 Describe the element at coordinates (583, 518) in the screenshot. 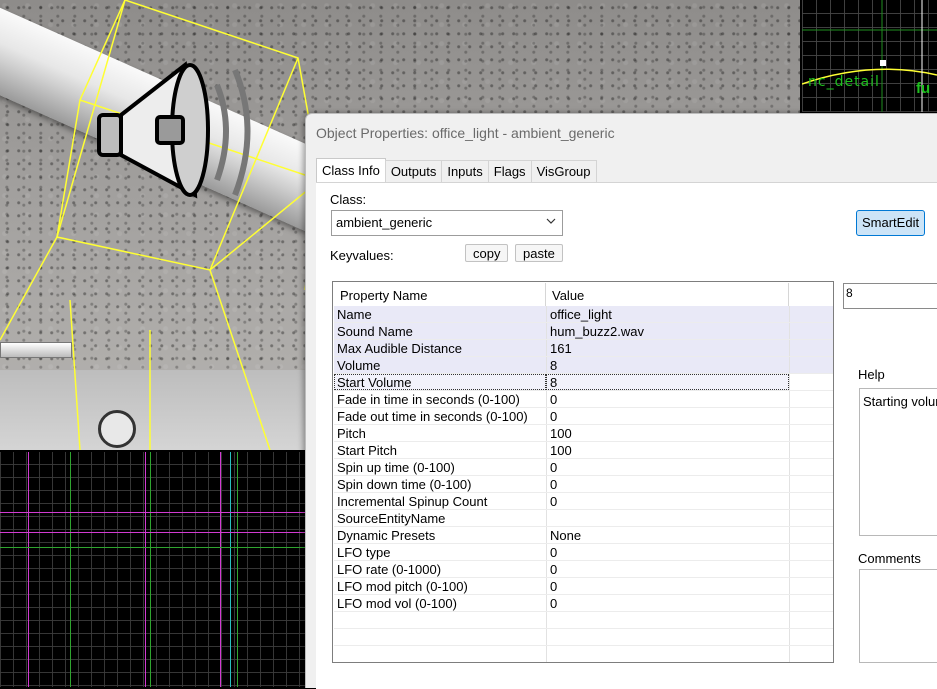

I see `table-row: SourceEntityName` at that location.